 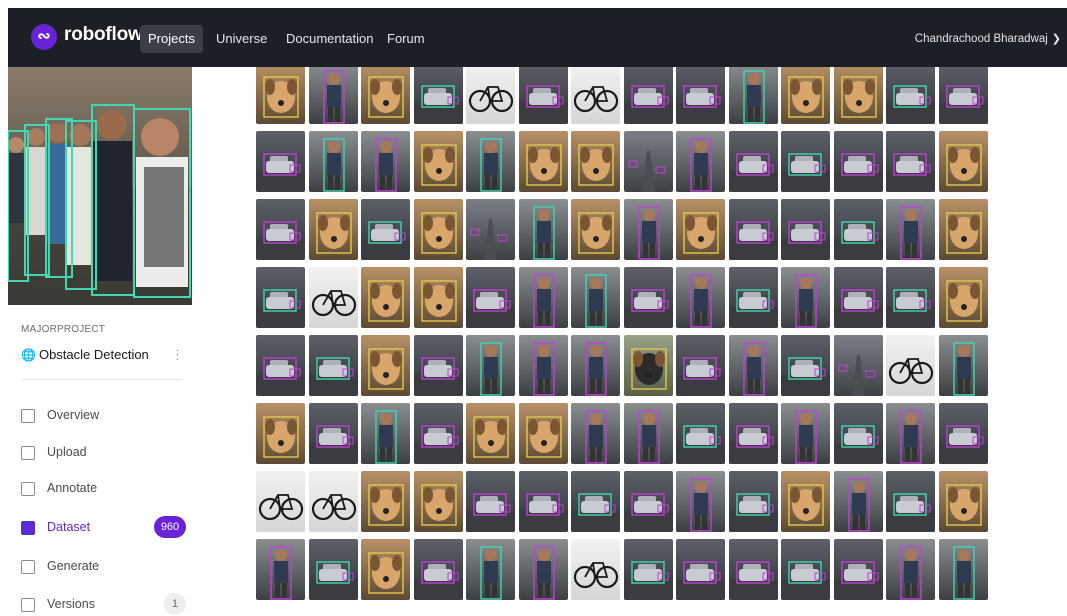 What do you see at coordinates (648, 365) in the screenshot?
I see `dataset-thumbnail-cow` at bounding box center [648, 365].